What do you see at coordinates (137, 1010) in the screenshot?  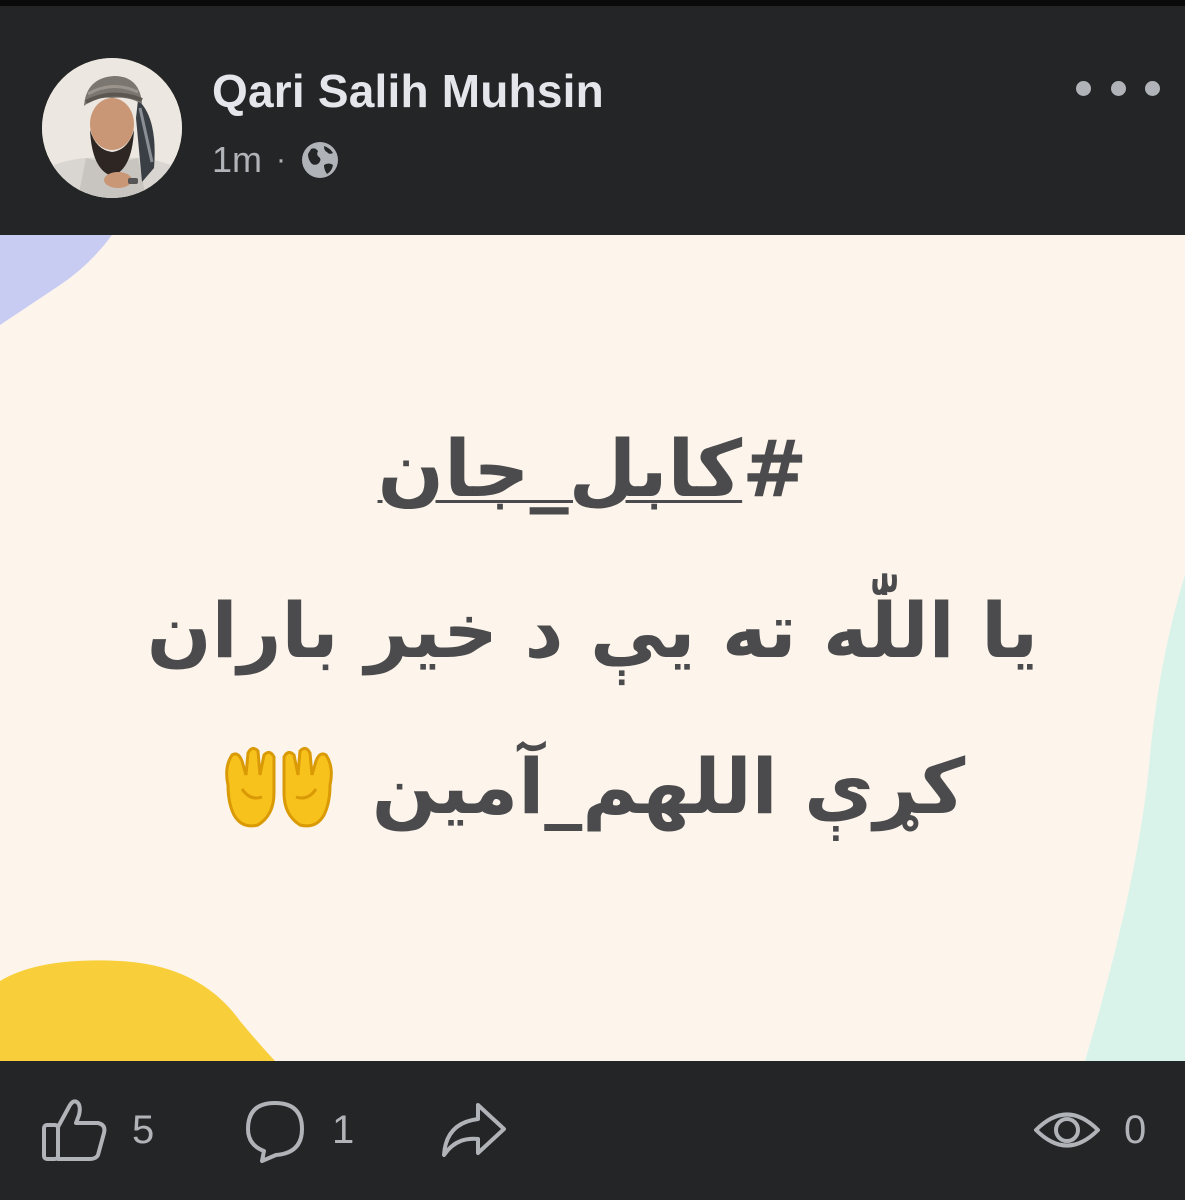 I see `yellow-corner-shape` at bounding box center [137, 1010].